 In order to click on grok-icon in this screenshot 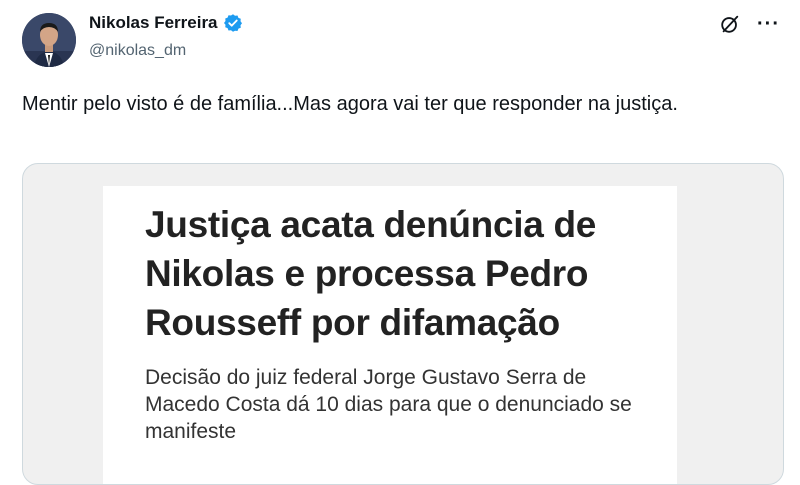, I will do `click(730, 24)`.